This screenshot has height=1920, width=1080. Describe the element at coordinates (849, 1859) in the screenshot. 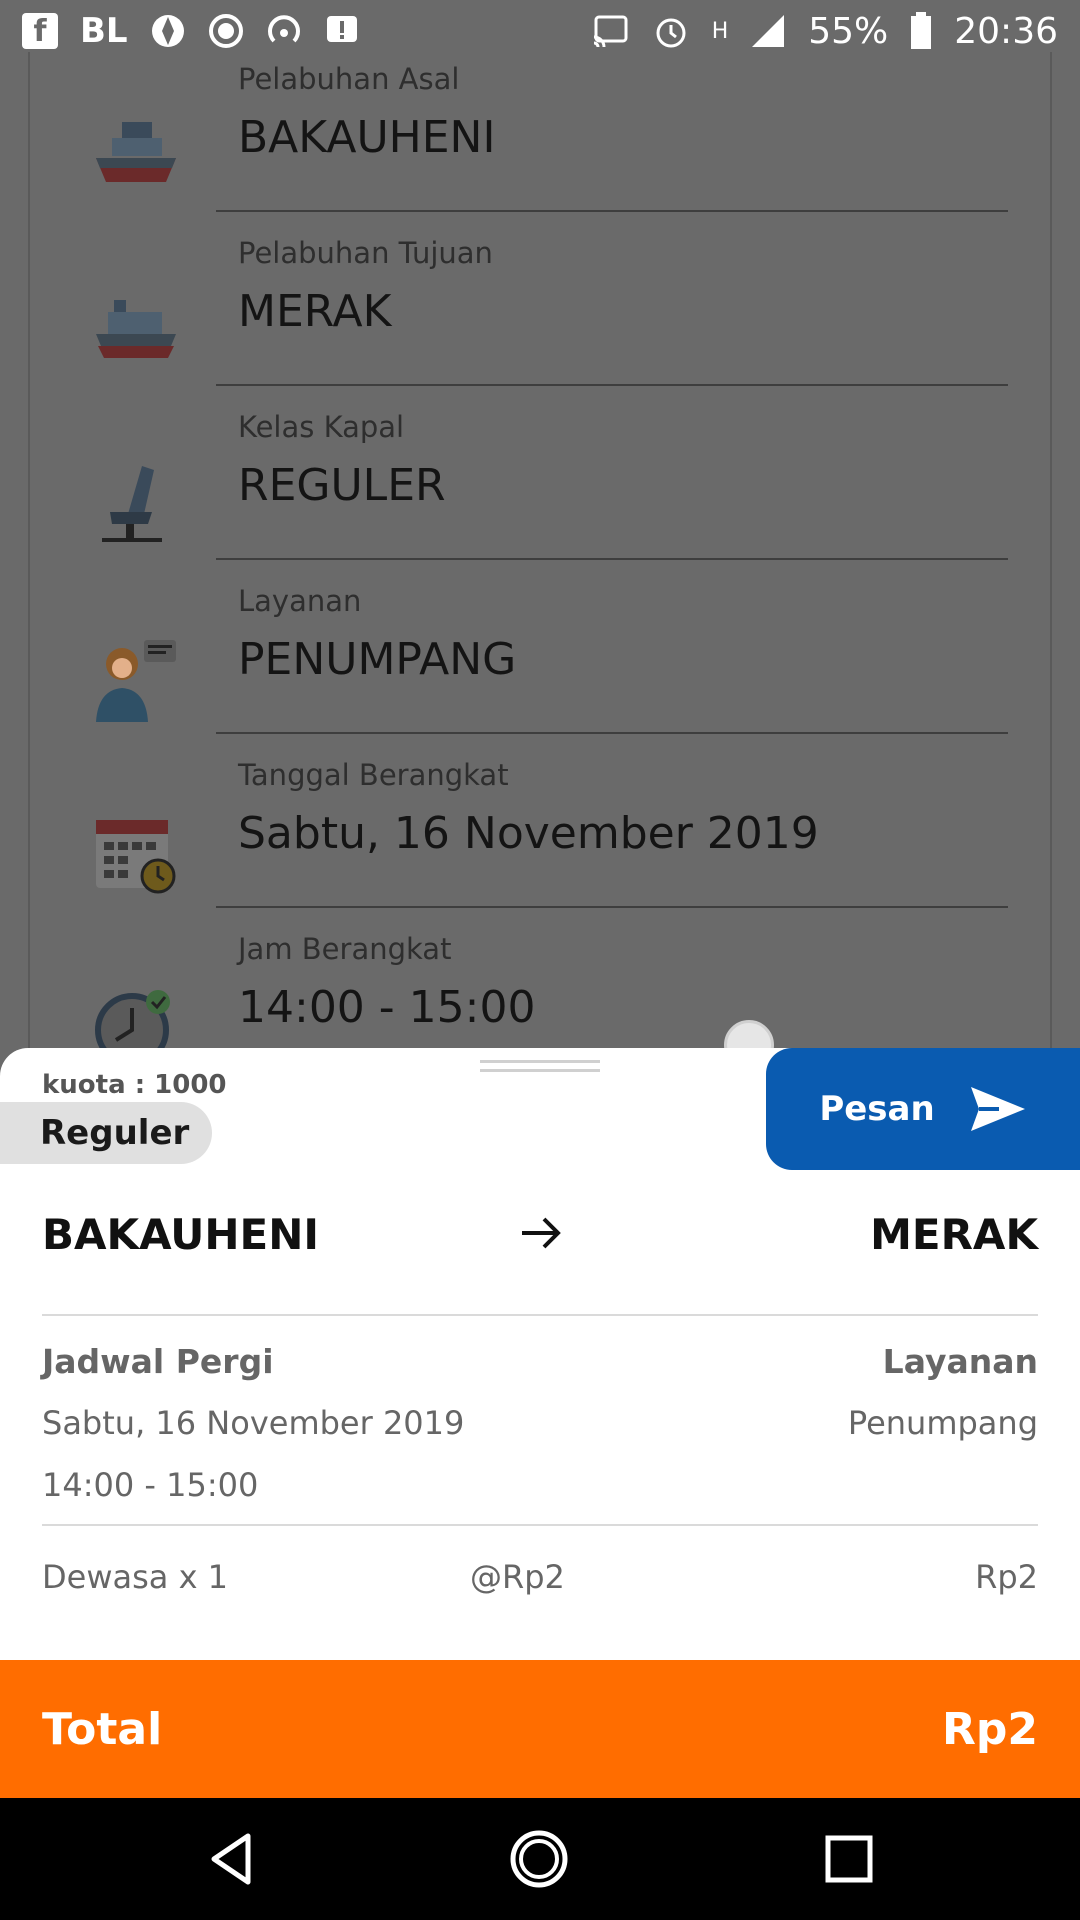

I see `recents-icon` at that location.